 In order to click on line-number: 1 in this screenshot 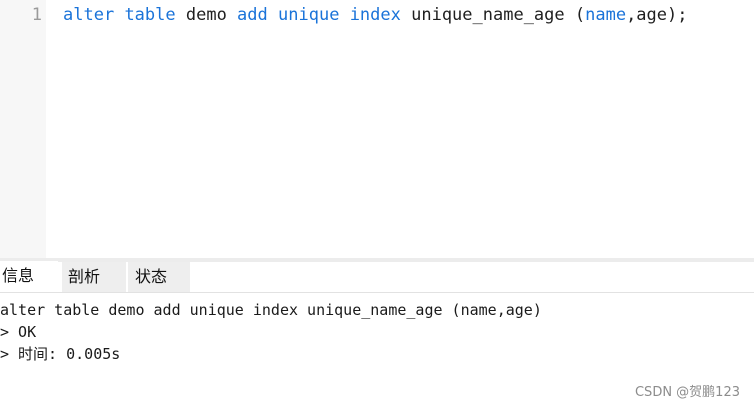, I will do `click(36, 15)`.